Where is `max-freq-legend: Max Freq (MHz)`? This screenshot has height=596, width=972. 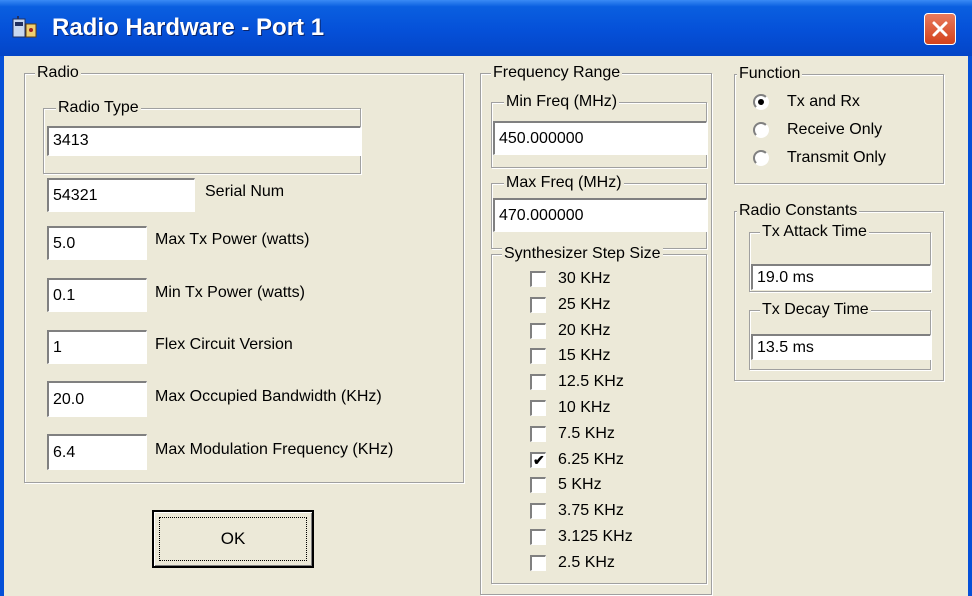 max-freq-legend: Max Freq (MHz) is located at coordinates (564, 183).